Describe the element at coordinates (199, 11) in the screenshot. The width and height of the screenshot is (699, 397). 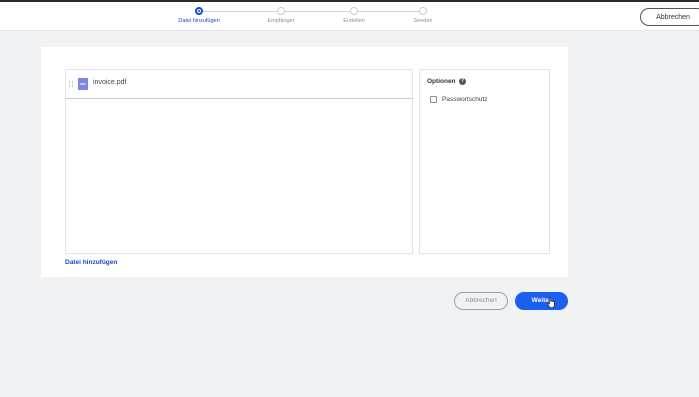
I see `step-1-indicator` at that location.